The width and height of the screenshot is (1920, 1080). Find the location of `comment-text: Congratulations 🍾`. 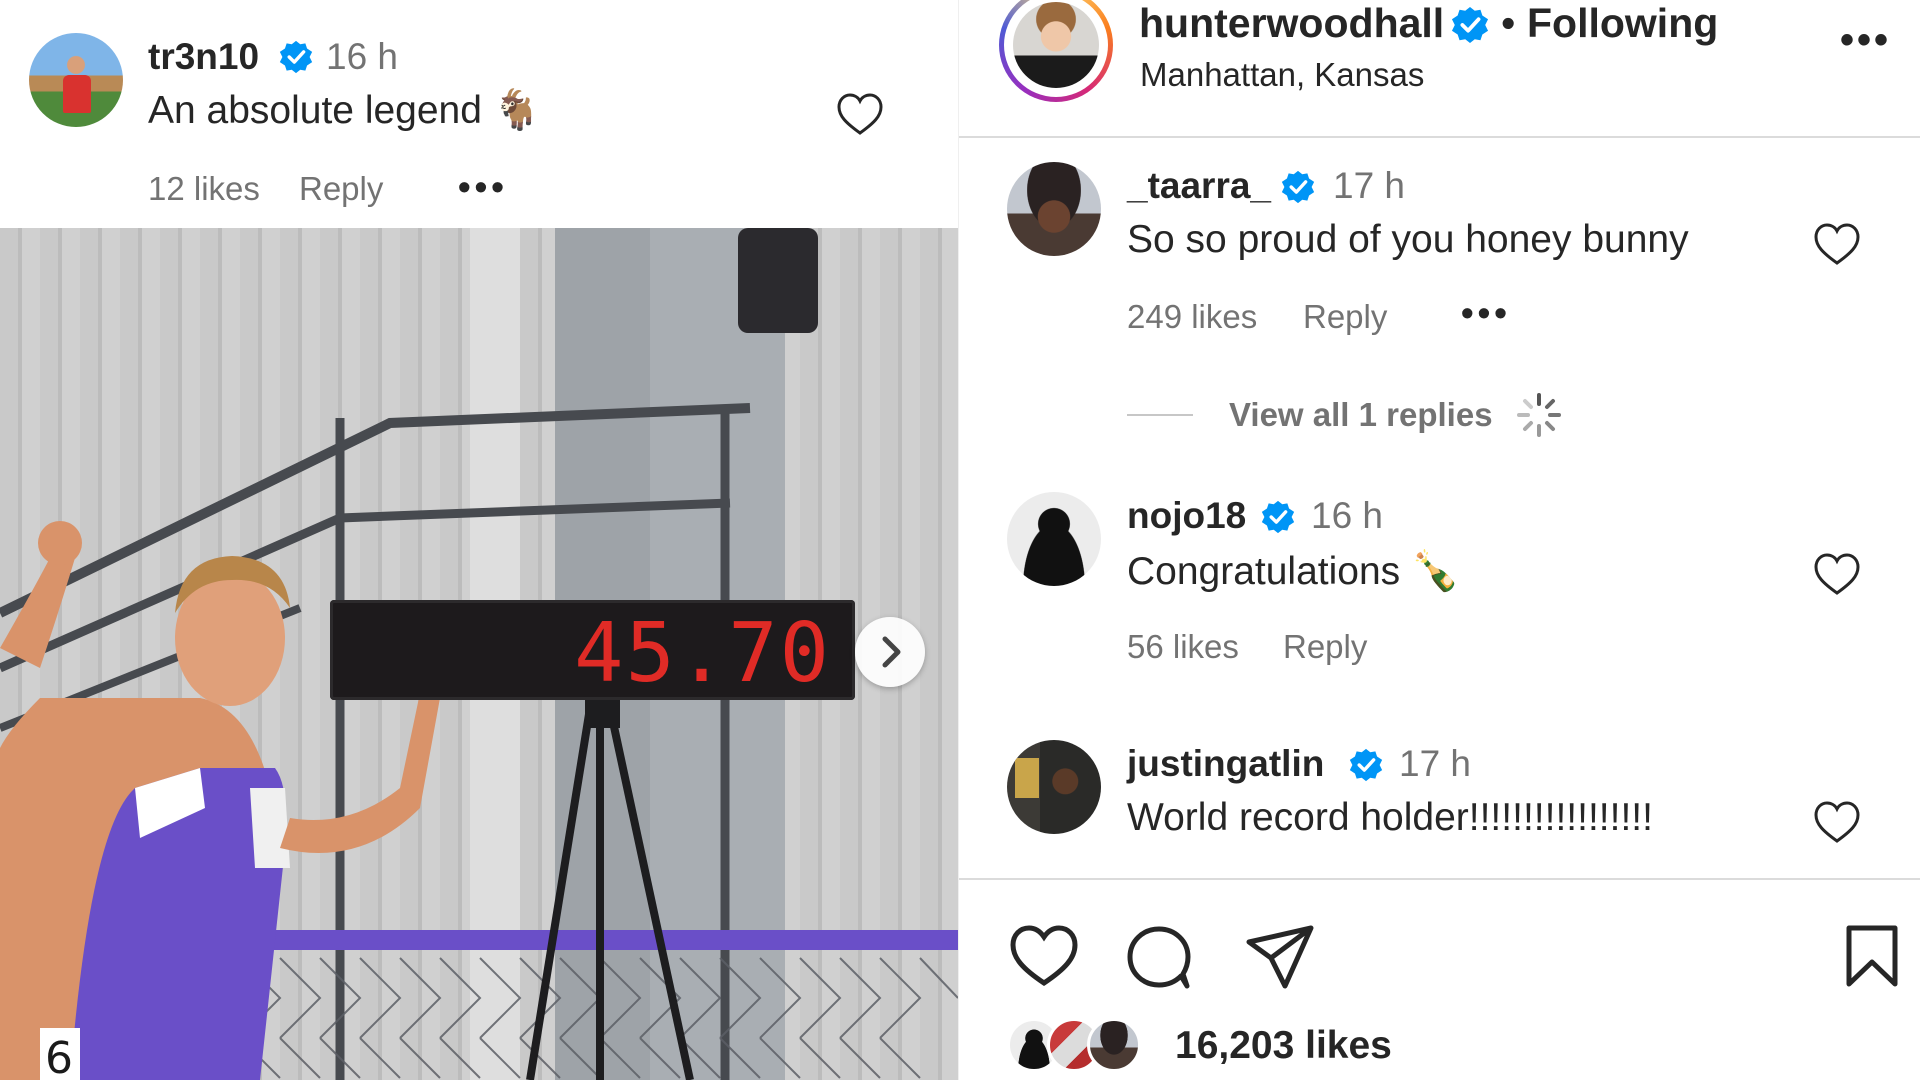

comment-text: Congratulations 🍾 is located at coordinates (1293, 571).